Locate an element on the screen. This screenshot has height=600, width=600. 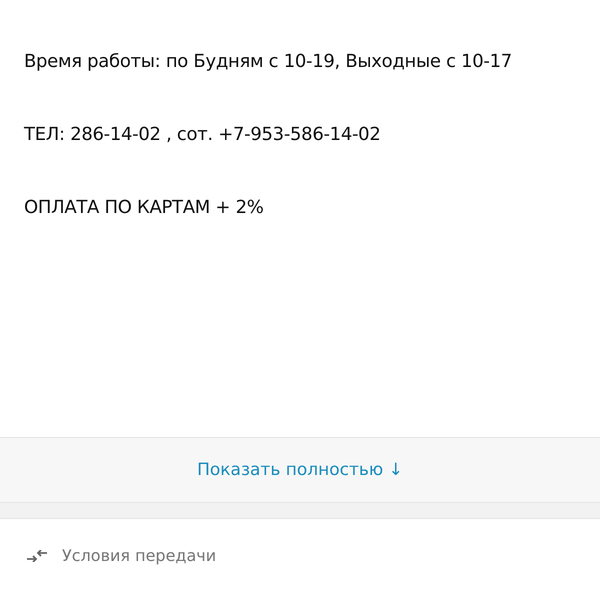
description-text: ОПЛАТА ПО КАРТАМ + 2% is located at coordinates (144, 208).